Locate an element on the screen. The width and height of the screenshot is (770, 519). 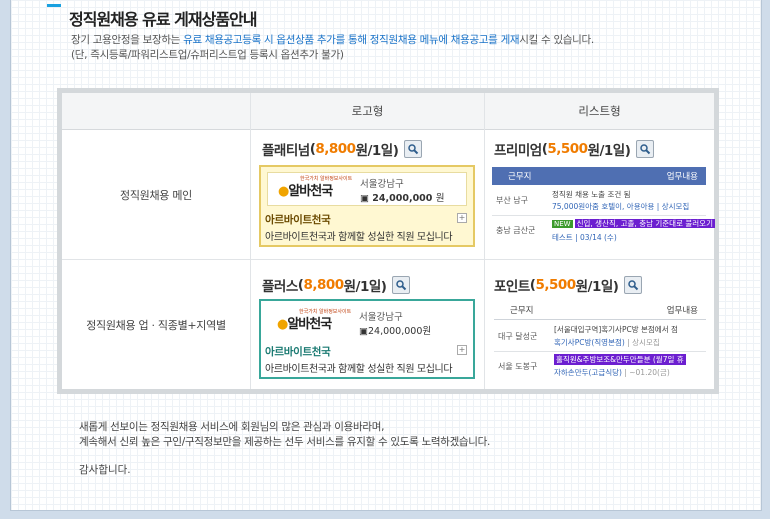
product-premium: 프리미엄 (5,500 원/1일) is located at coordinates (574, 149).